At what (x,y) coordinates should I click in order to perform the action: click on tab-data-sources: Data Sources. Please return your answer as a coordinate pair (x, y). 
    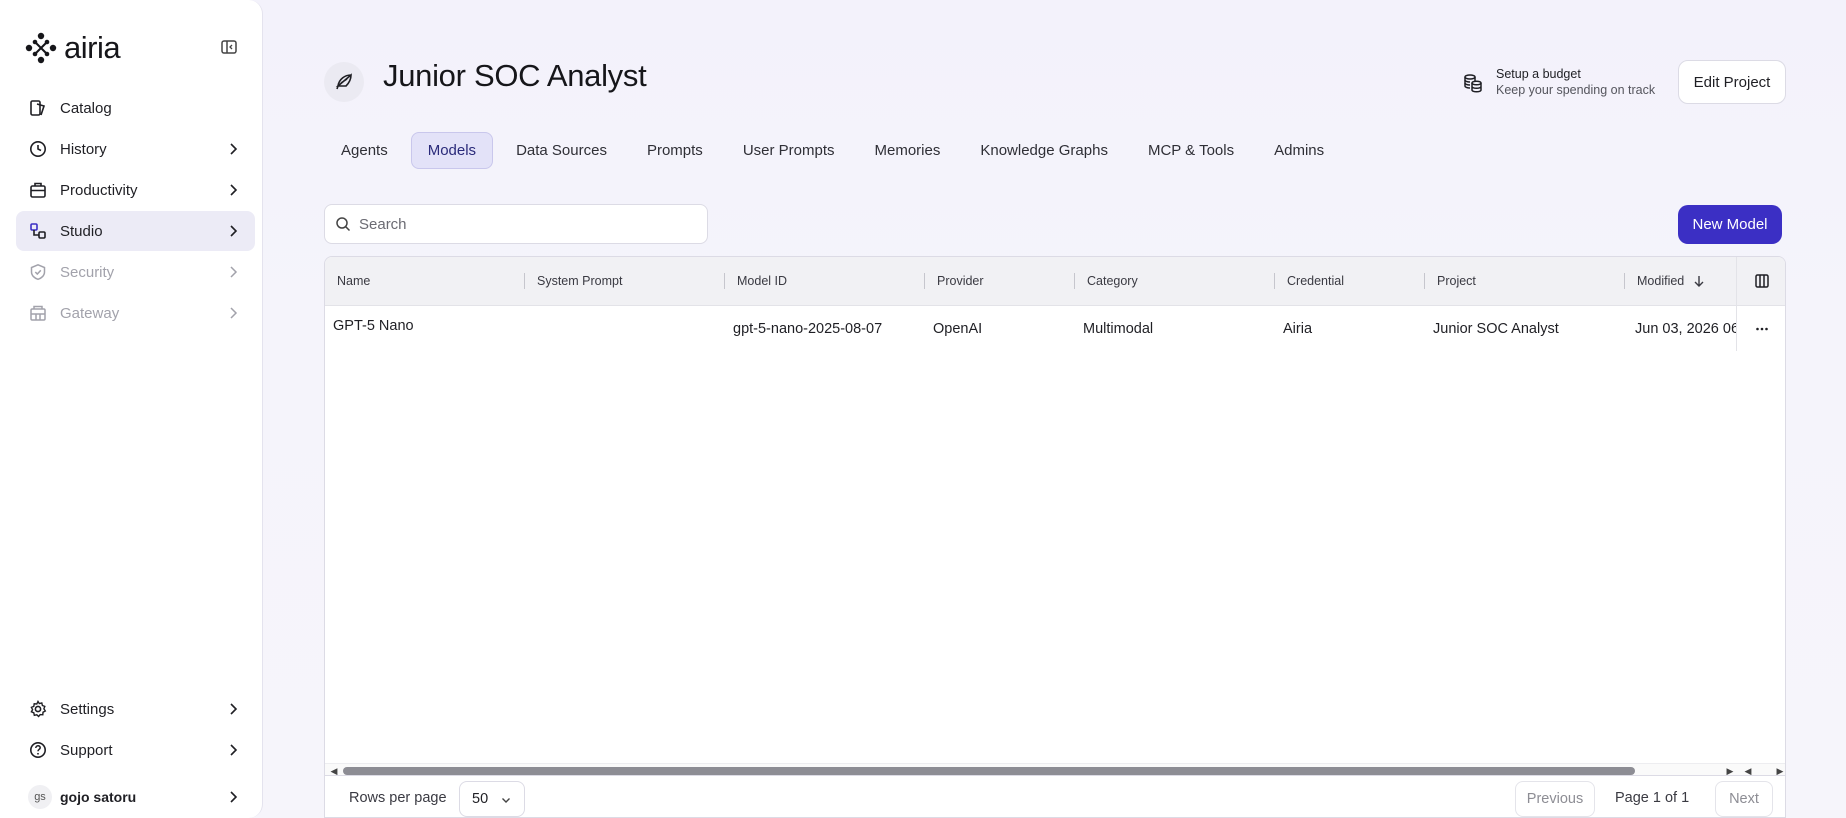
    Looking at the image, I should click on (561, 150).